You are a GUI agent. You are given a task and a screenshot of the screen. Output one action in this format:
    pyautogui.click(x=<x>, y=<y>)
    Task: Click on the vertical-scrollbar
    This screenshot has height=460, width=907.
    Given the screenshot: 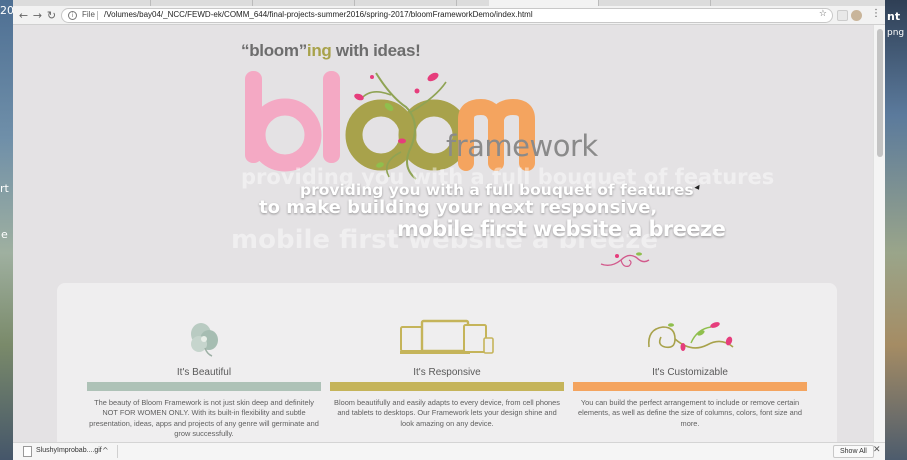 What is the action you would take?
    pyautogui.click(x=879, y=233)
    